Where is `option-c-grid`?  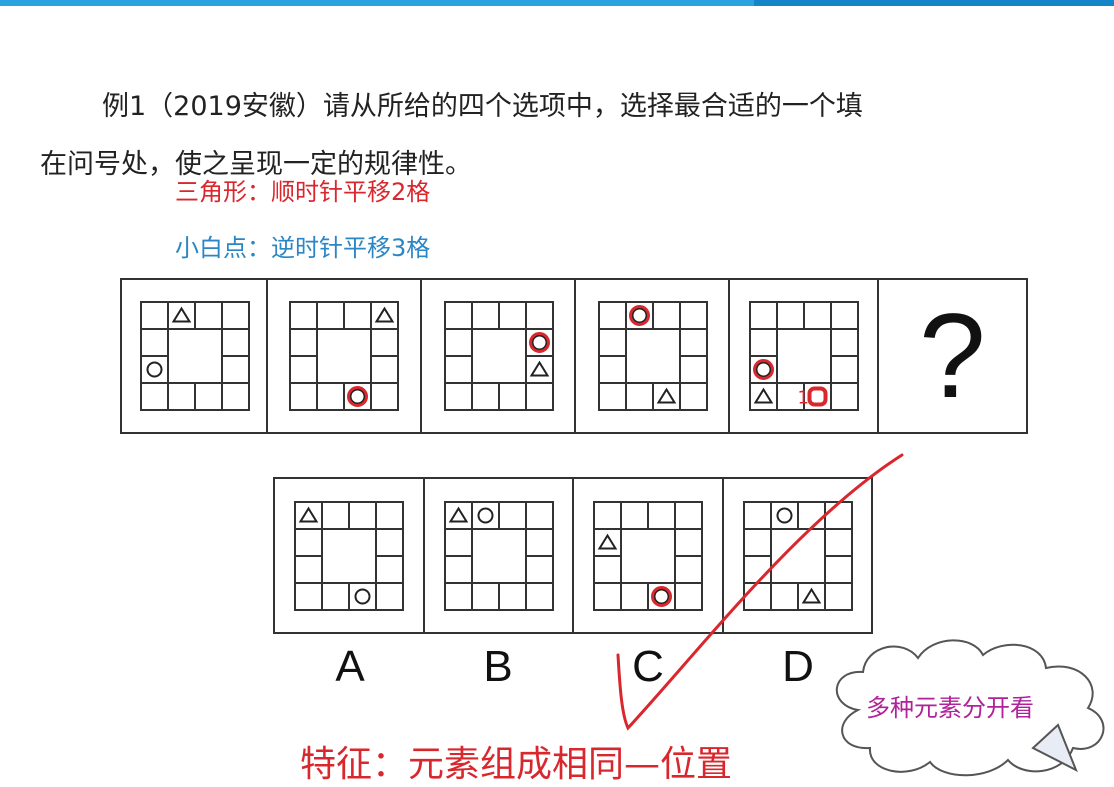
option-c-grid is located at coordinates (648, 556).